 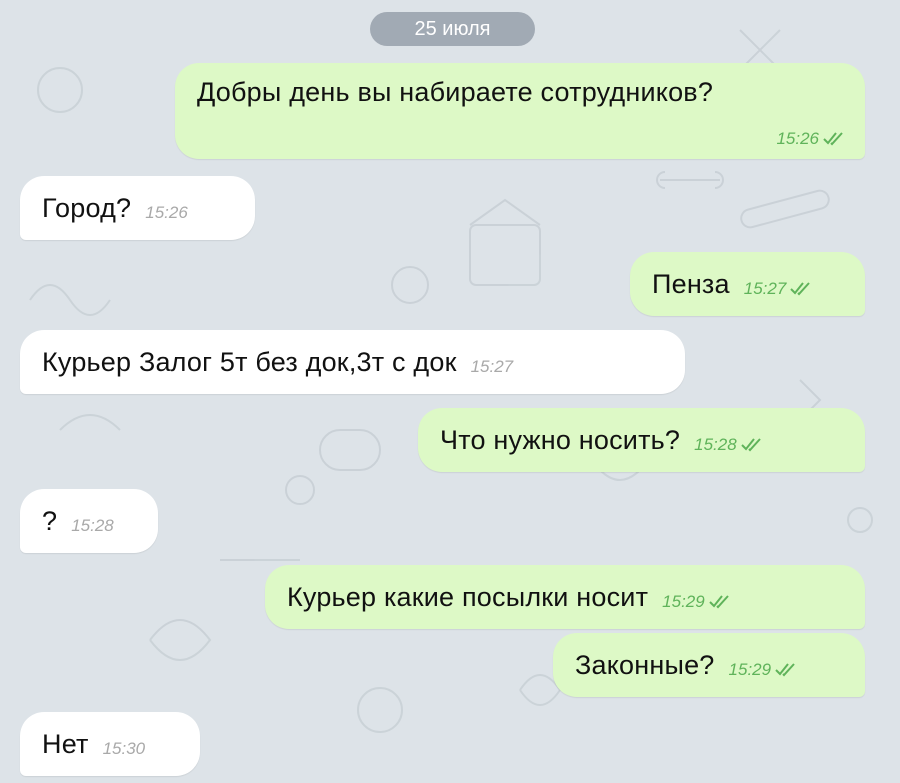 I want to click on message-outgoing: Курьер какие посылки носит 15:29, so click(x=565, y=597).